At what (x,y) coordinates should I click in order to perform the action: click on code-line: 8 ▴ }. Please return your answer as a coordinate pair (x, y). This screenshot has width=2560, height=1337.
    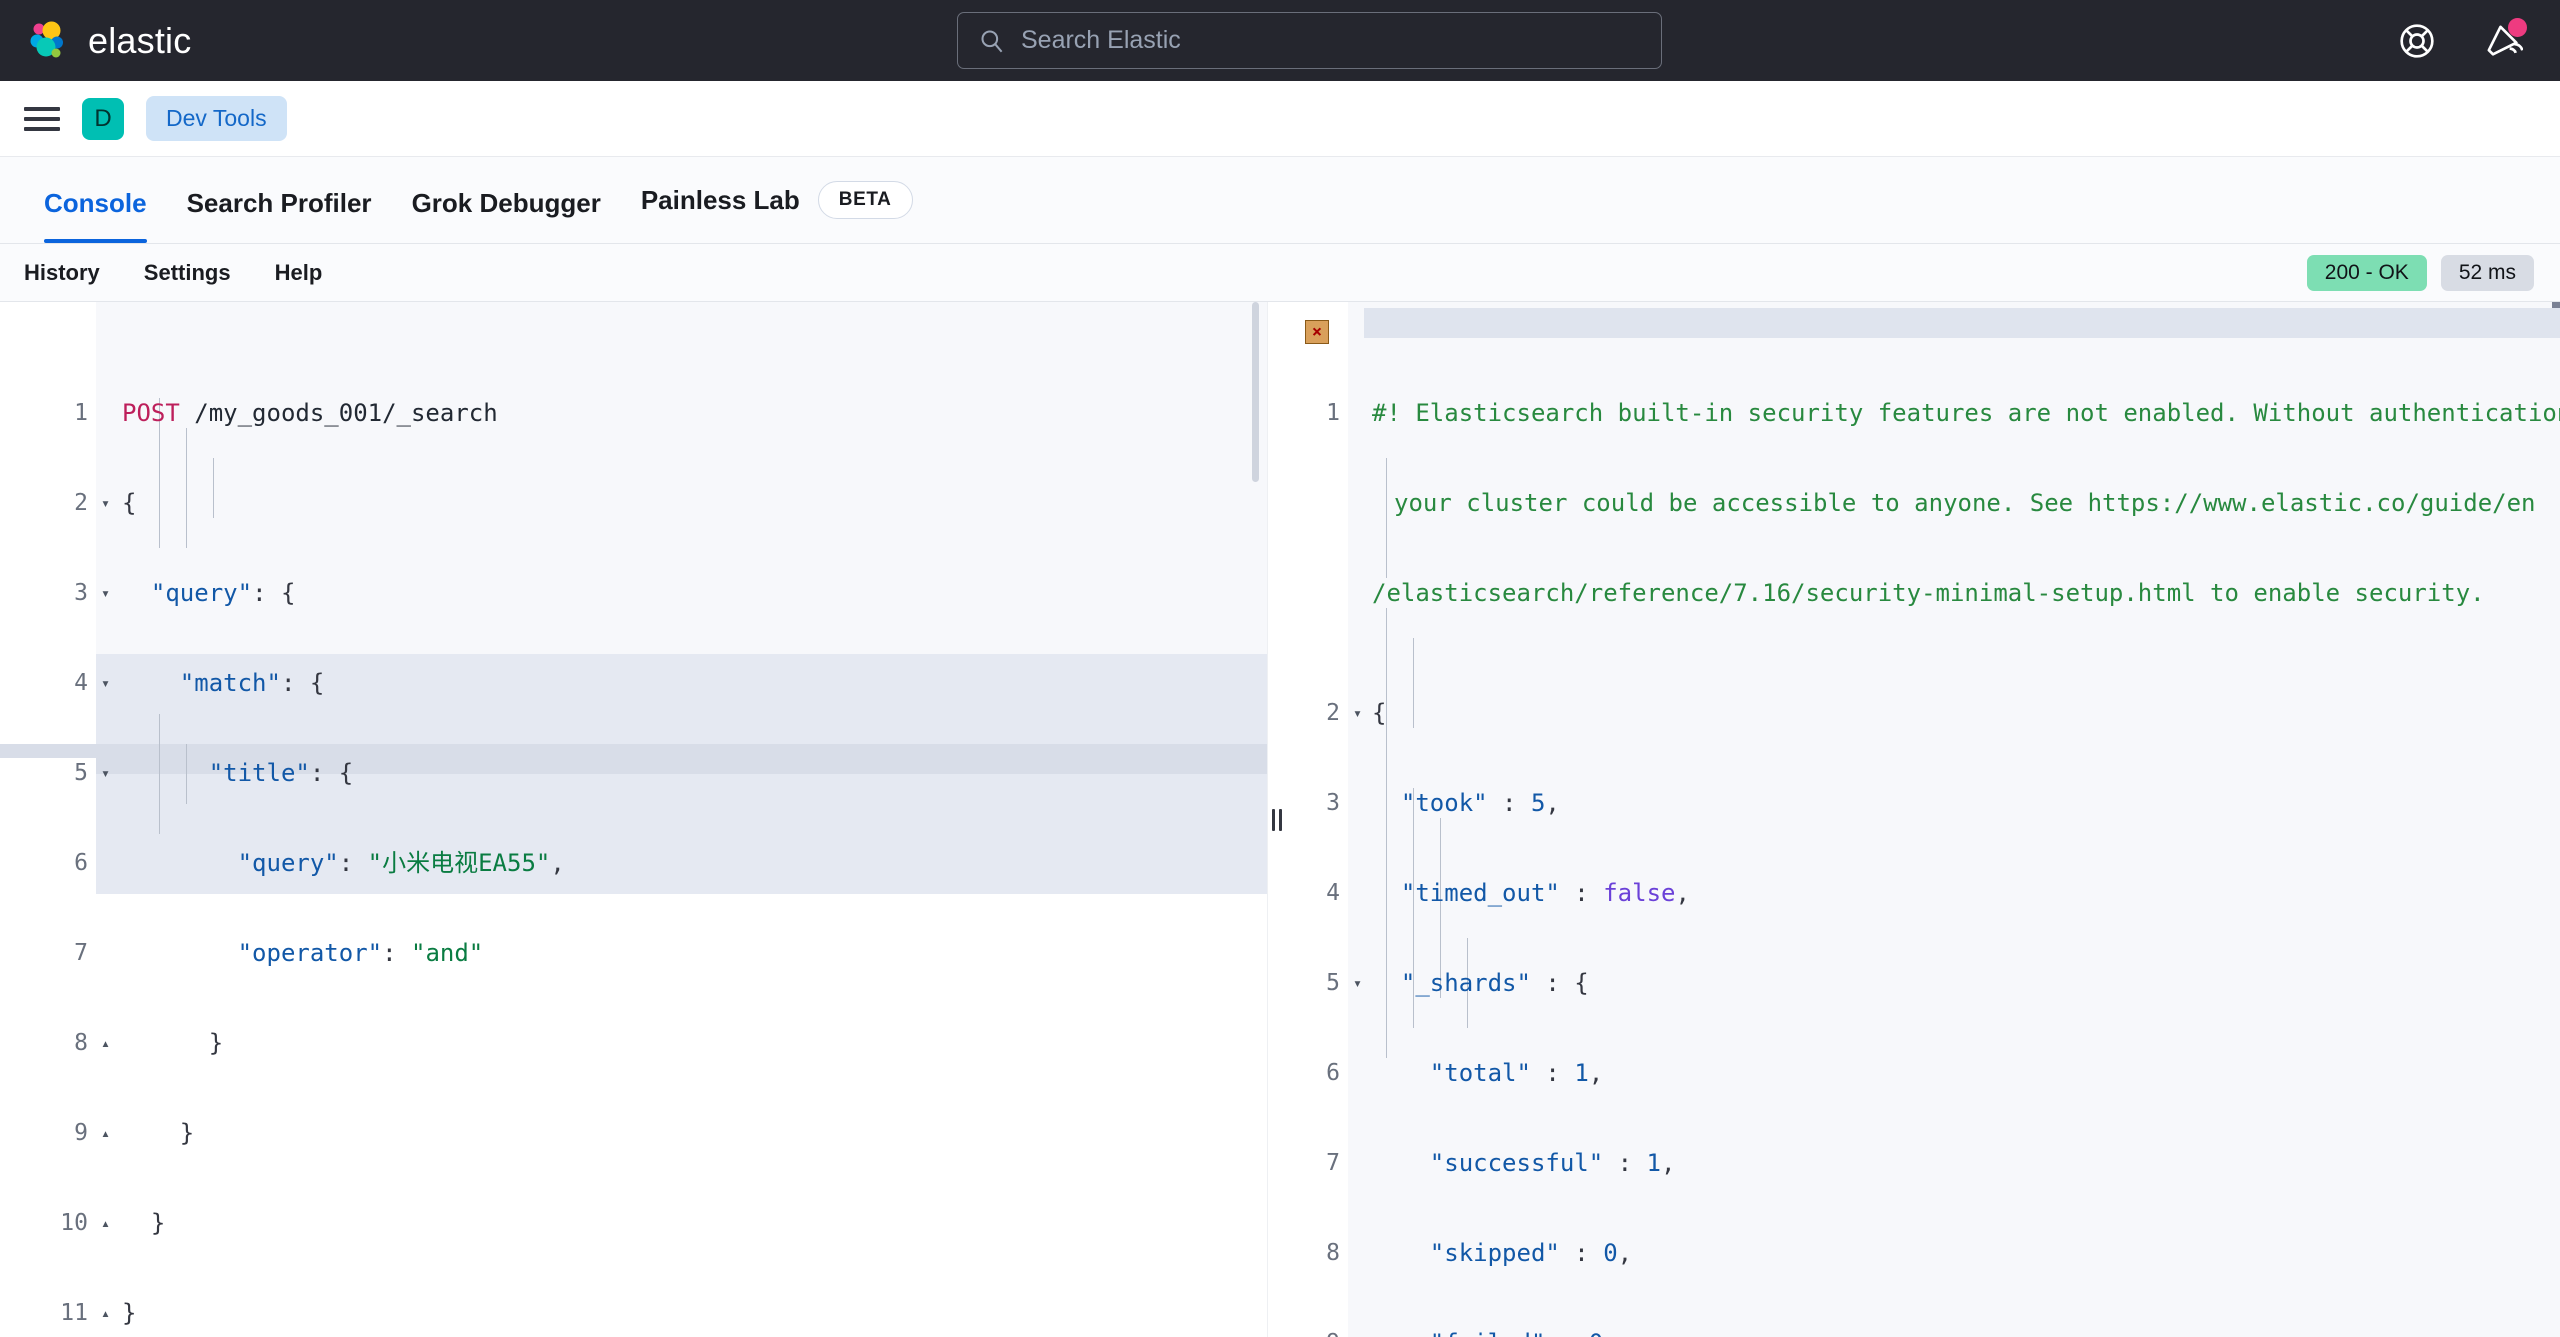
    Looking at the image, I should click on (633, 1043).